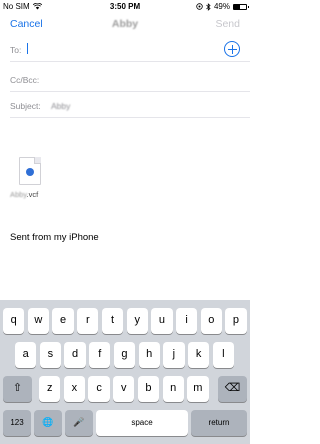 This screenshot has width=320, height=444. Describe the element at coordinates (174, 355) in the screenshot. I see `key-j: j` at that location.